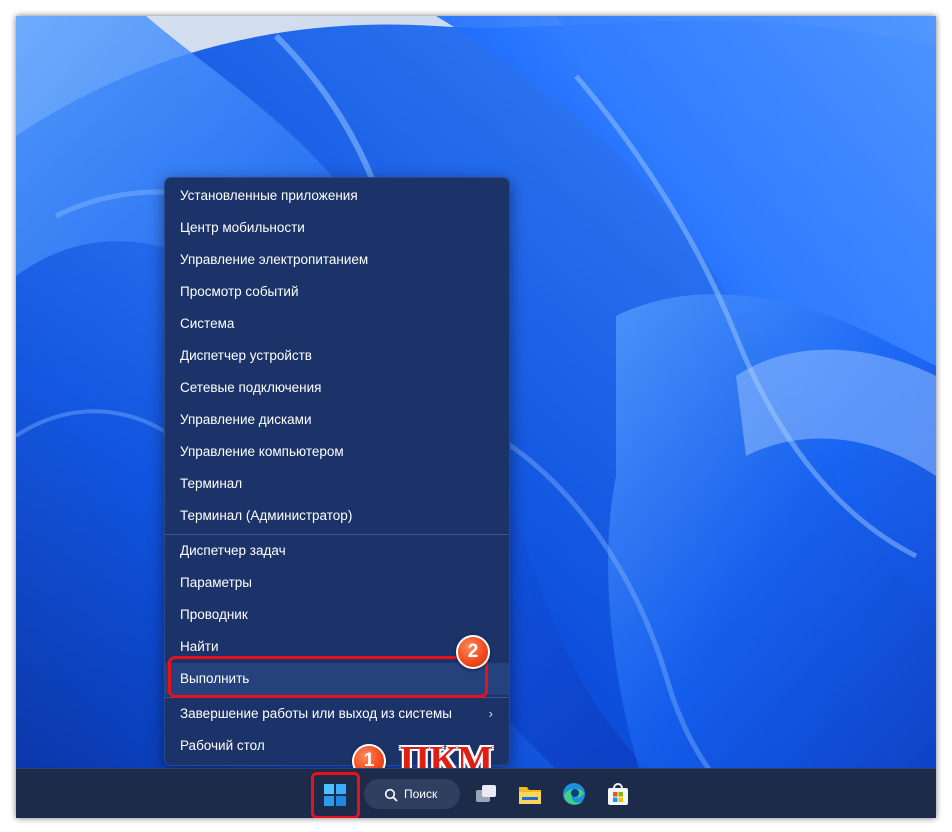  What do you see at coordinates (337, 324) in the screenshot?
I see `menu-item-system: Система` at bounding box center [337, 324].